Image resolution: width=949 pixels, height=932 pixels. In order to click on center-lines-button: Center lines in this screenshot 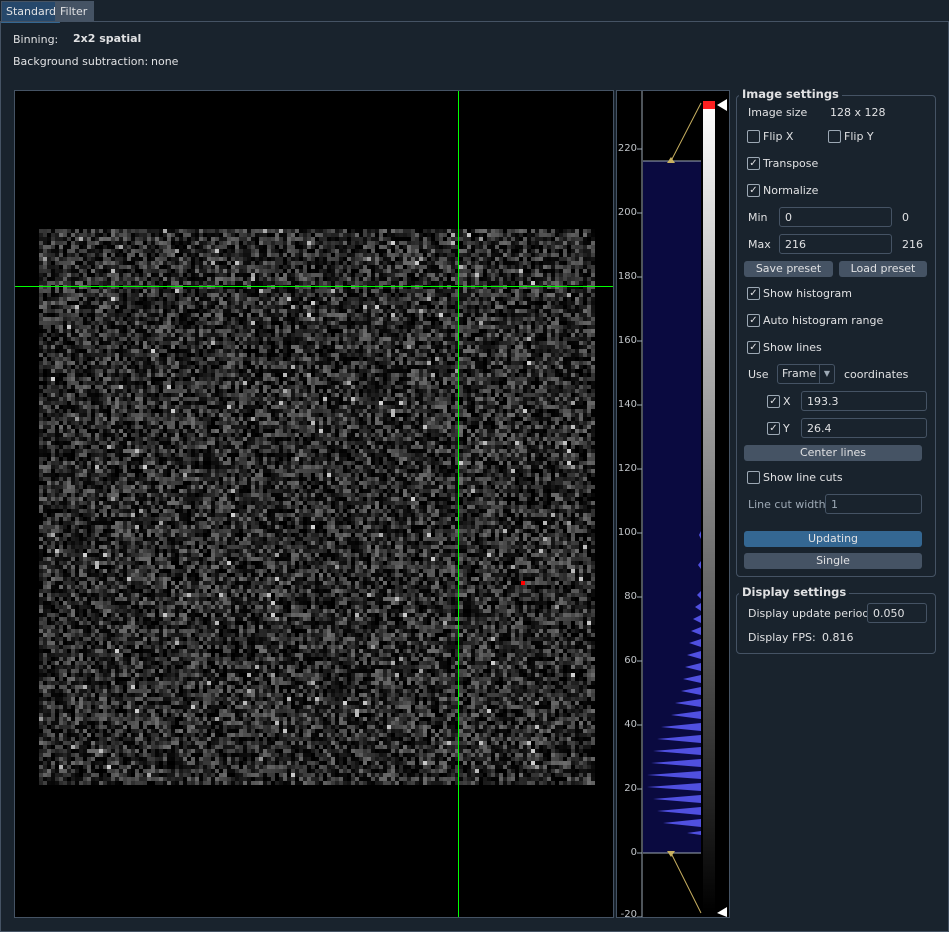, I will do `click(833, 453)`.